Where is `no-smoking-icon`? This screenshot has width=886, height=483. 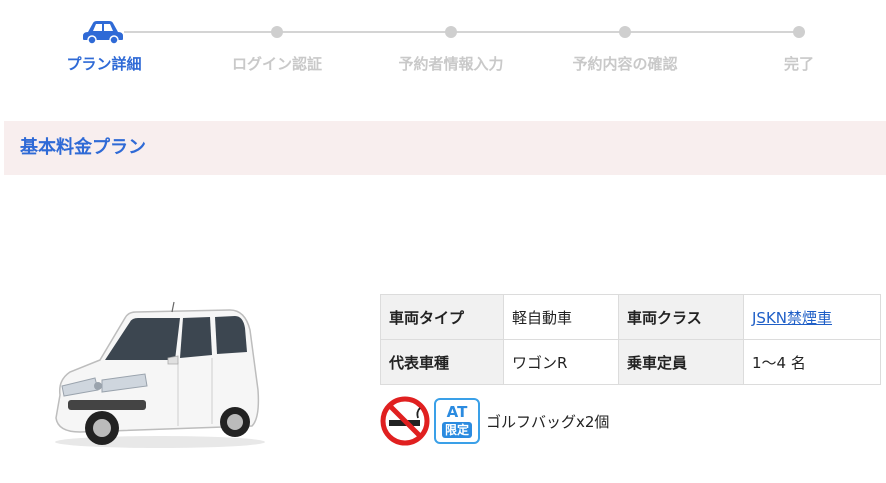 no-smoking-icon is located at coordinates (405, 421).